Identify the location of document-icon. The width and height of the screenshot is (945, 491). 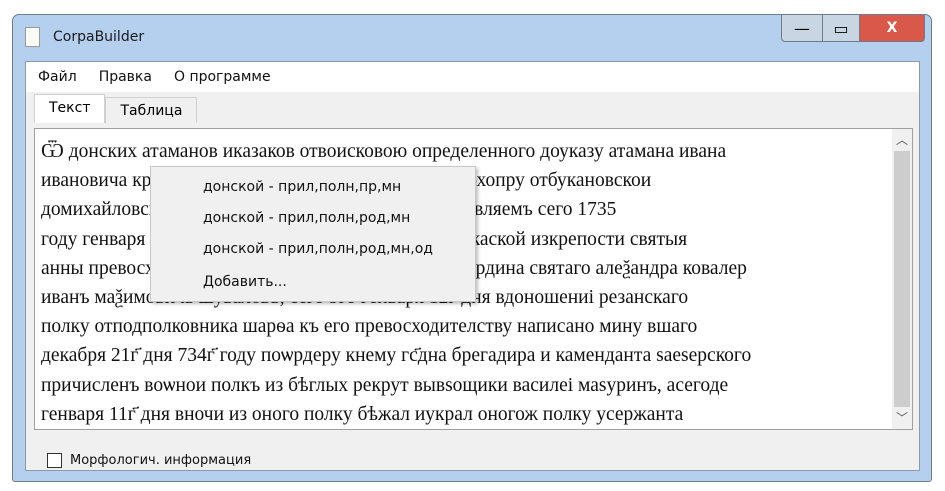
(32, 37).